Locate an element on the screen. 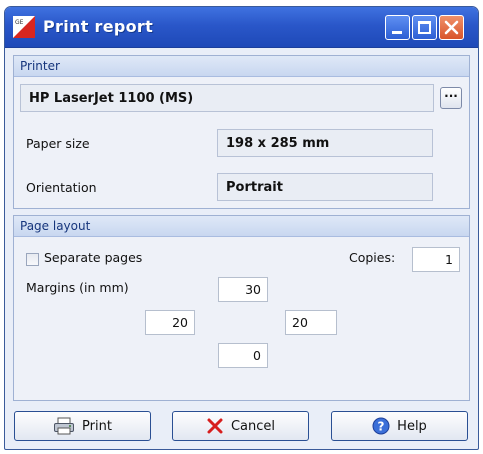 The height and width of the screenshot is (454, 483). svg-text: GE is located at coordinates (19, 22).